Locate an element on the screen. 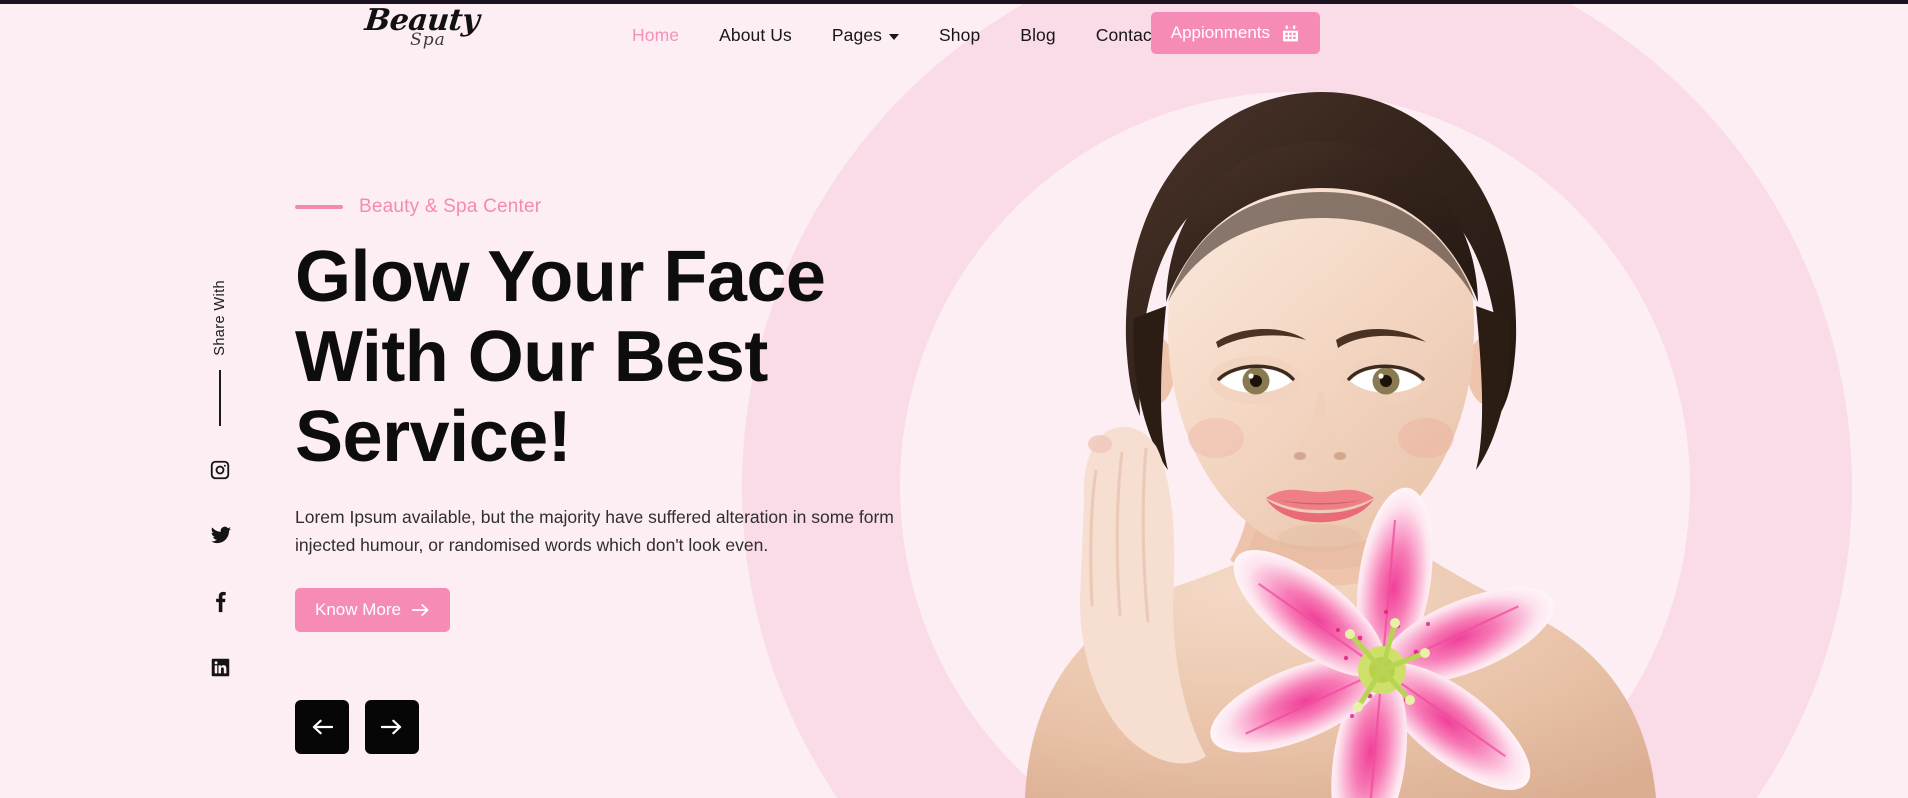 This screenshot has width=1908, height=798. know-more-button: Know More is located at coordinates (372, 610).